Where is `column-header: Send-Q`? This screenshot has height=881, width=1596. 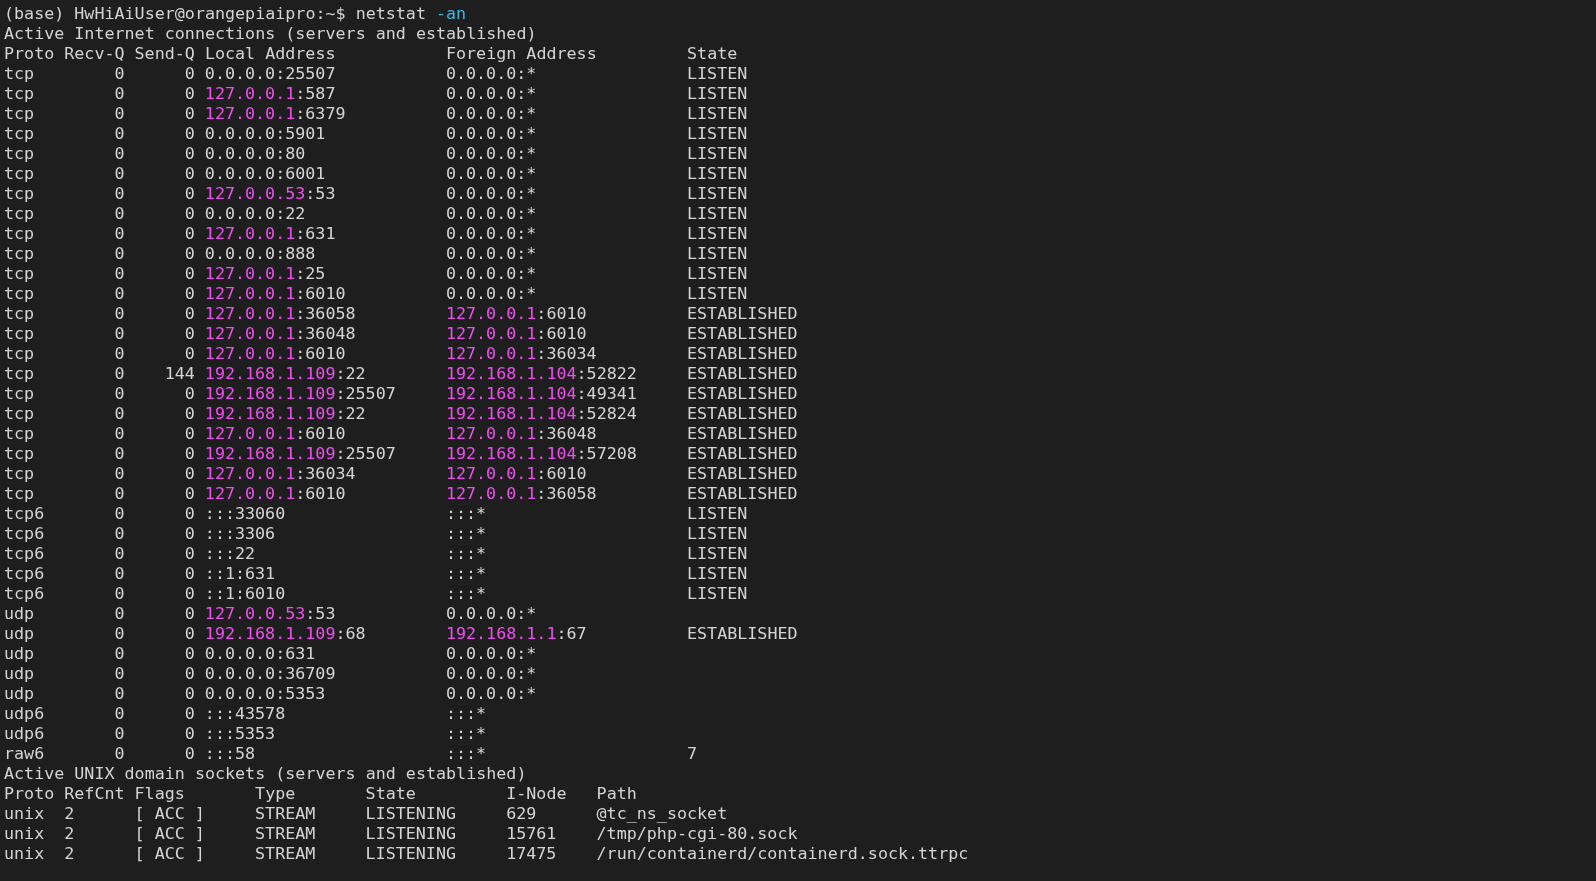
column-header: Send-Q is located at coordinates (164, 53).